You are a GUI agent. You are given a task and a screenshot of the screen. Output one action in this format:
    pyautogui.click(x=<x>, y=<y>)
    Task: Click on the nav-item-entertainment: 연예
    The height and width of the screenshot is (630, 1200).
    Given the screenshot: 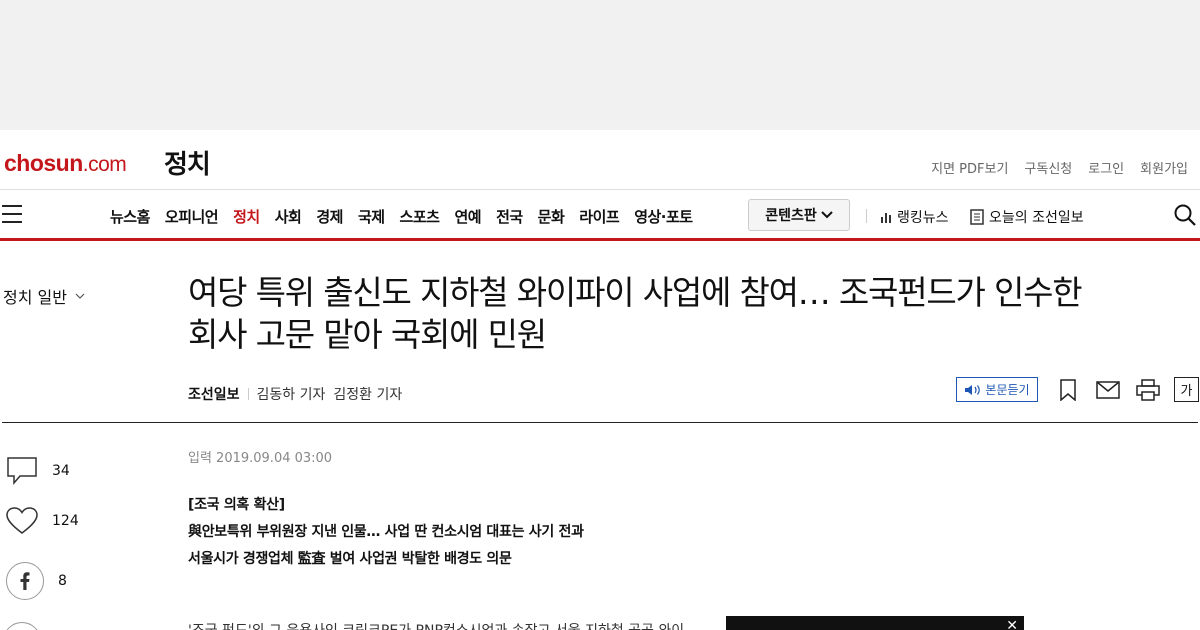 What is the action you would take?
    pyautogui.click(x=467, y=216)
    